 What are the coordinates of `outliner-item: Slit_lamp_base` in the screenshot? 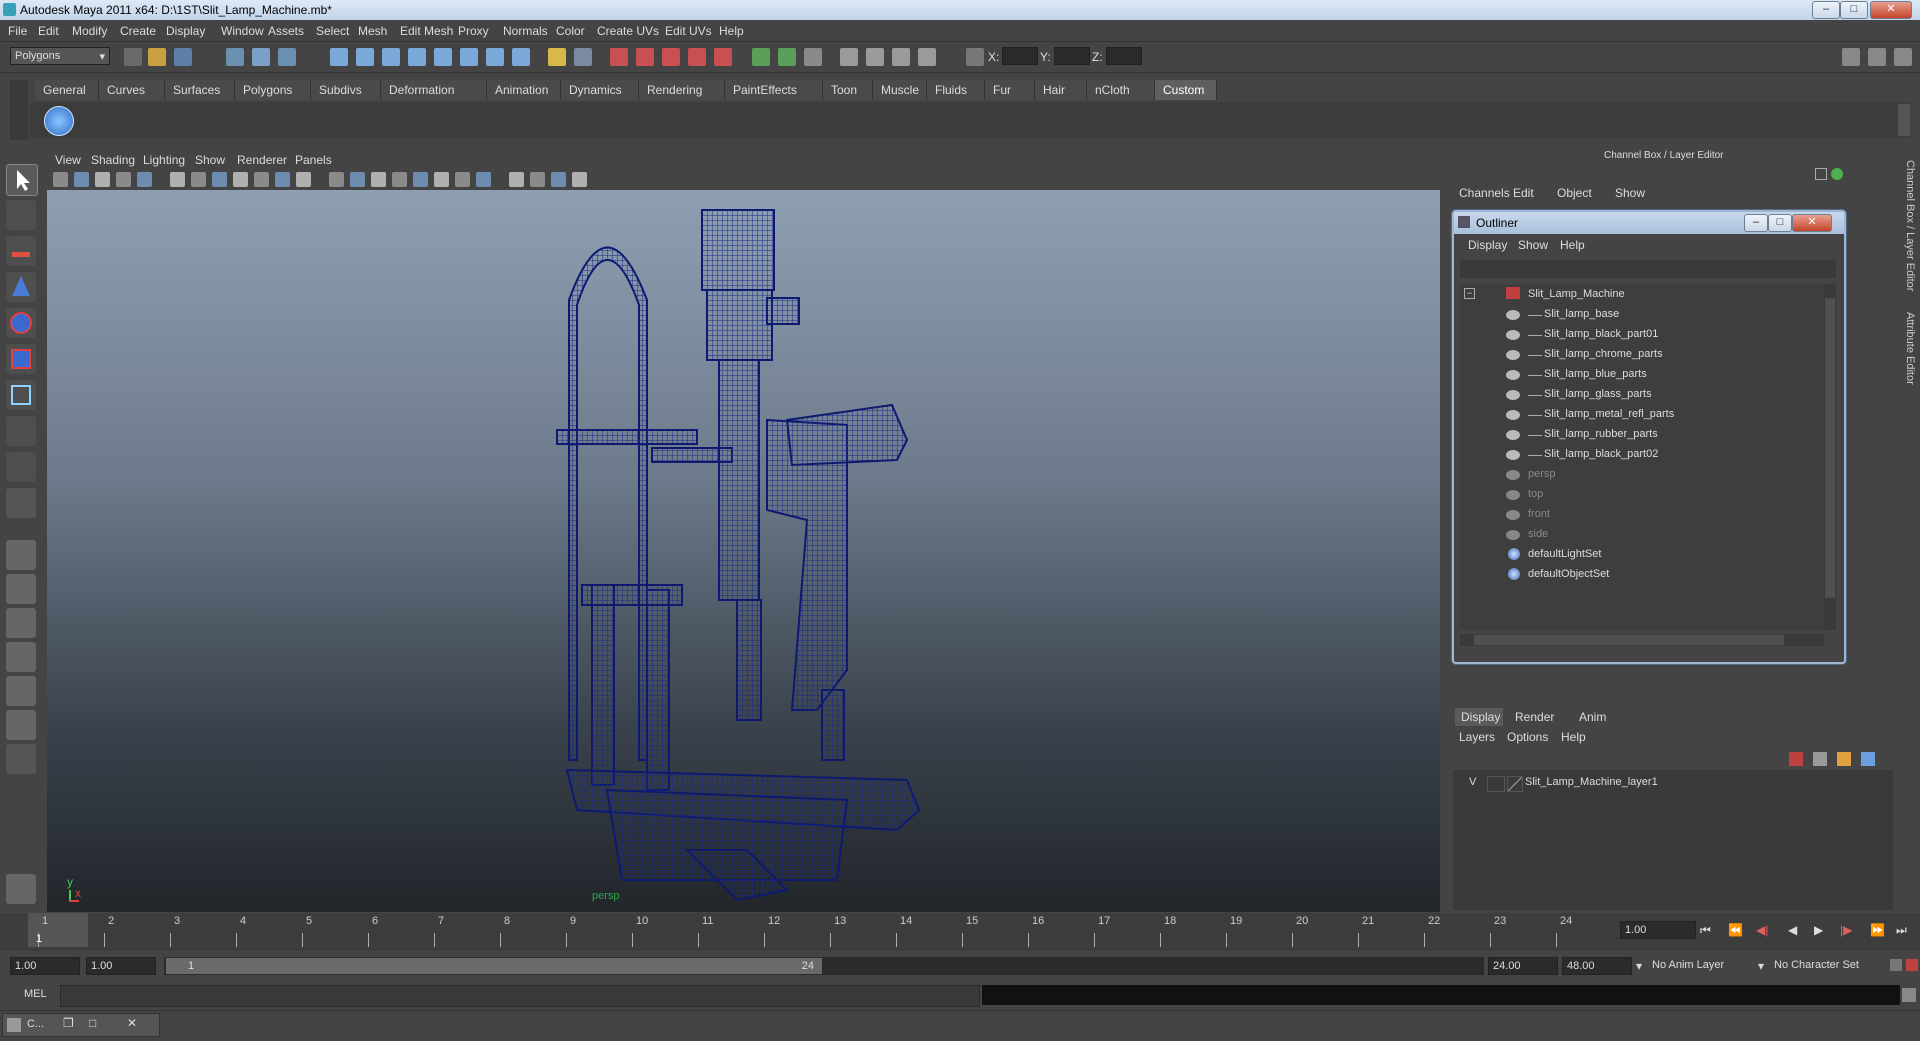 It's located at (1640, 316).